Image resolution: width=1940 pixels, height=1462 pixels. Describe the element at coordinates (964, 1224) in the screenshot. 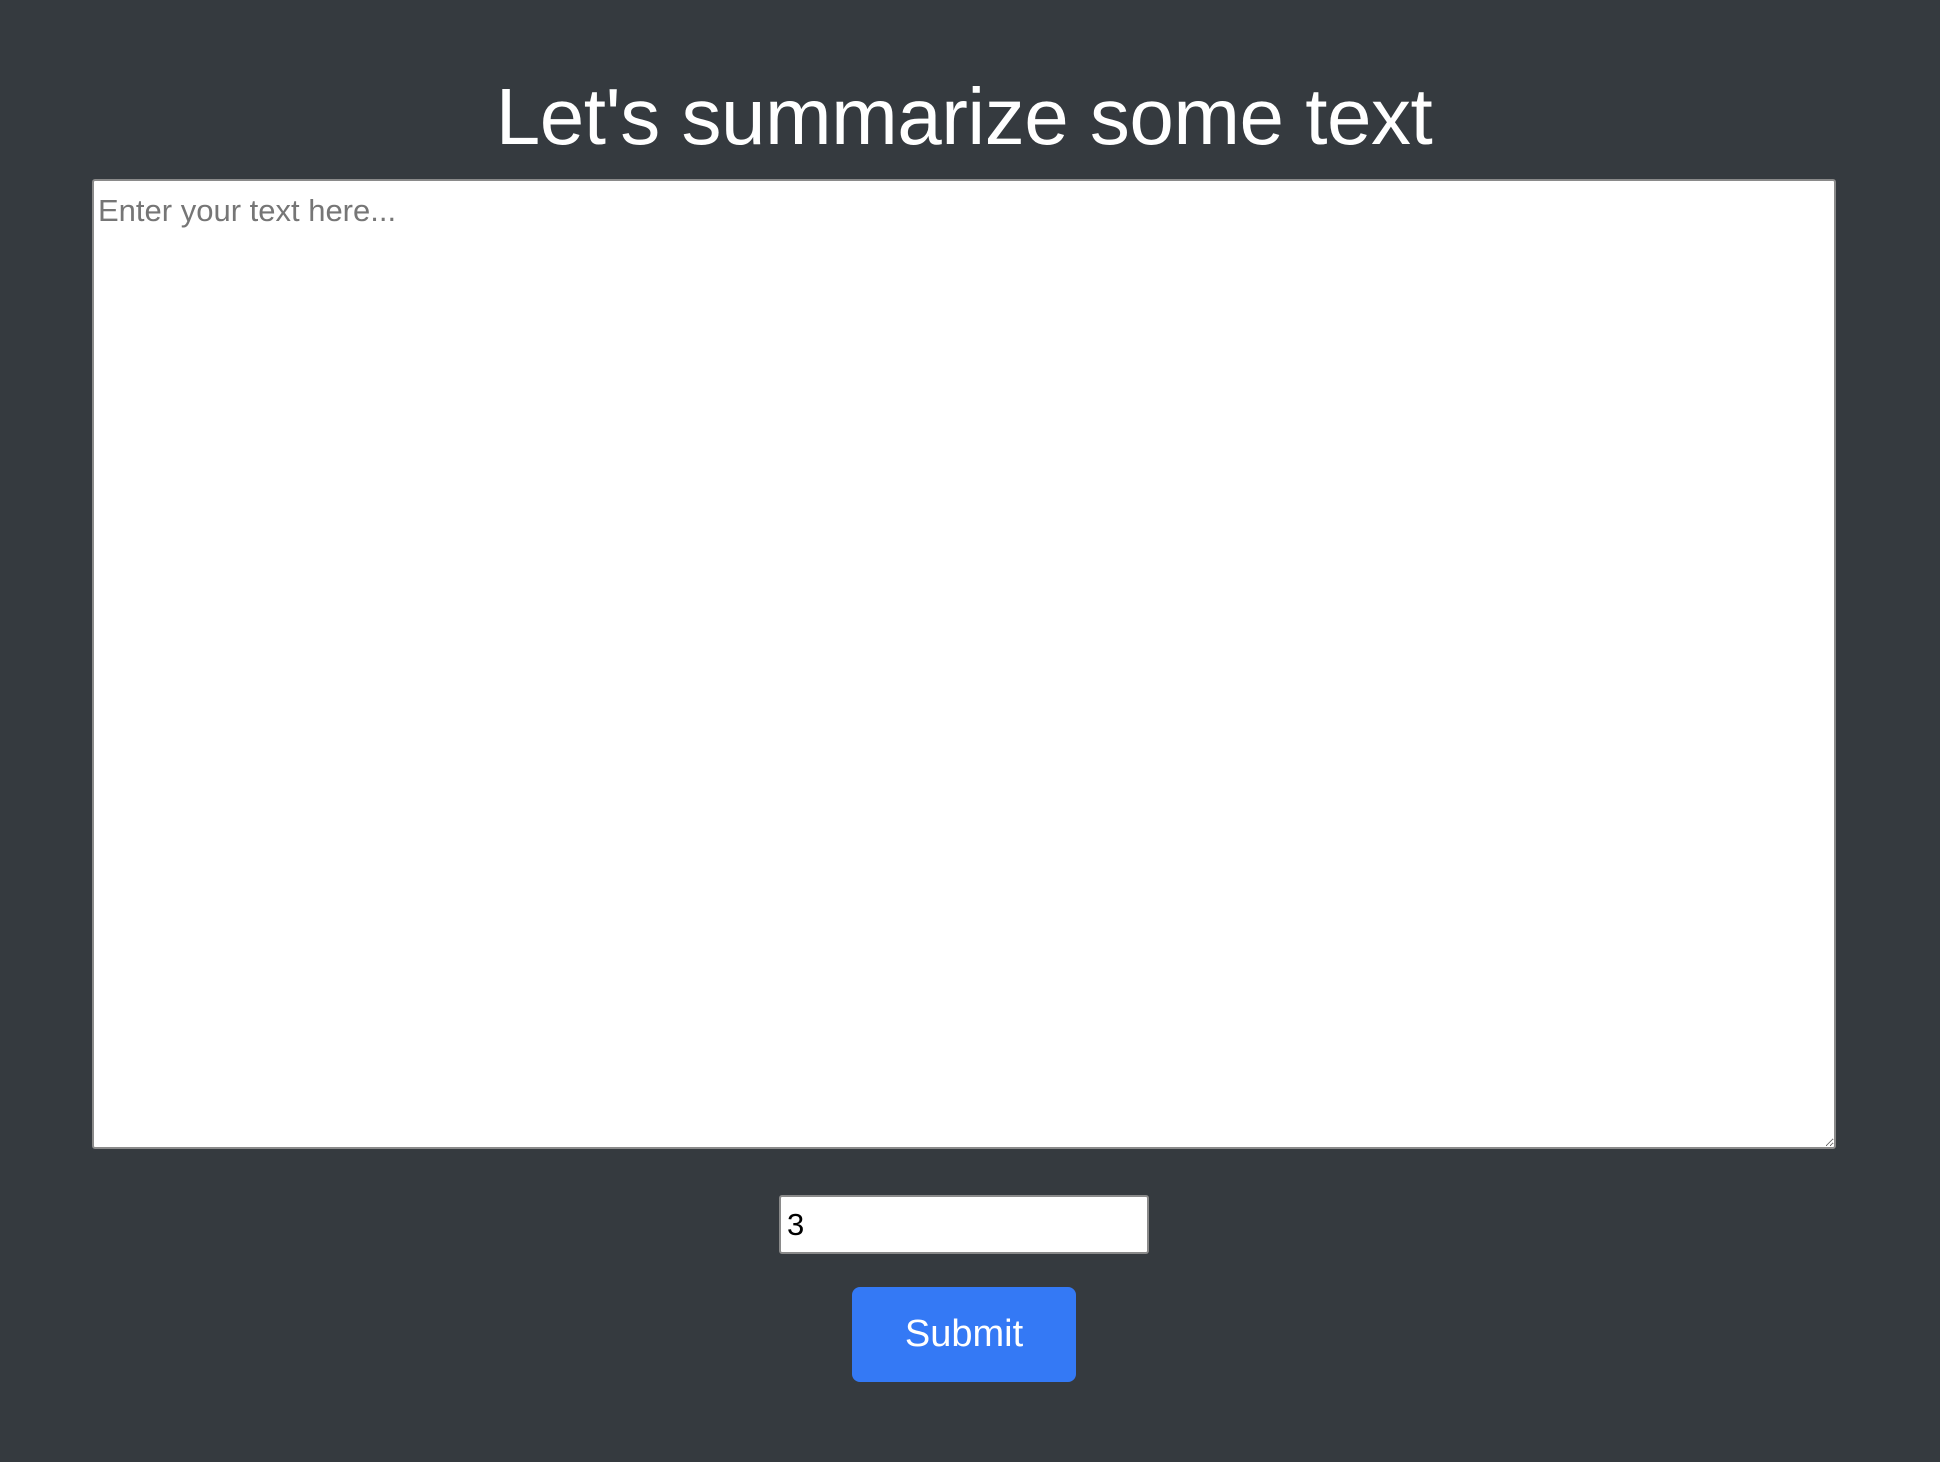

I see `sentence-count-input` at that location.